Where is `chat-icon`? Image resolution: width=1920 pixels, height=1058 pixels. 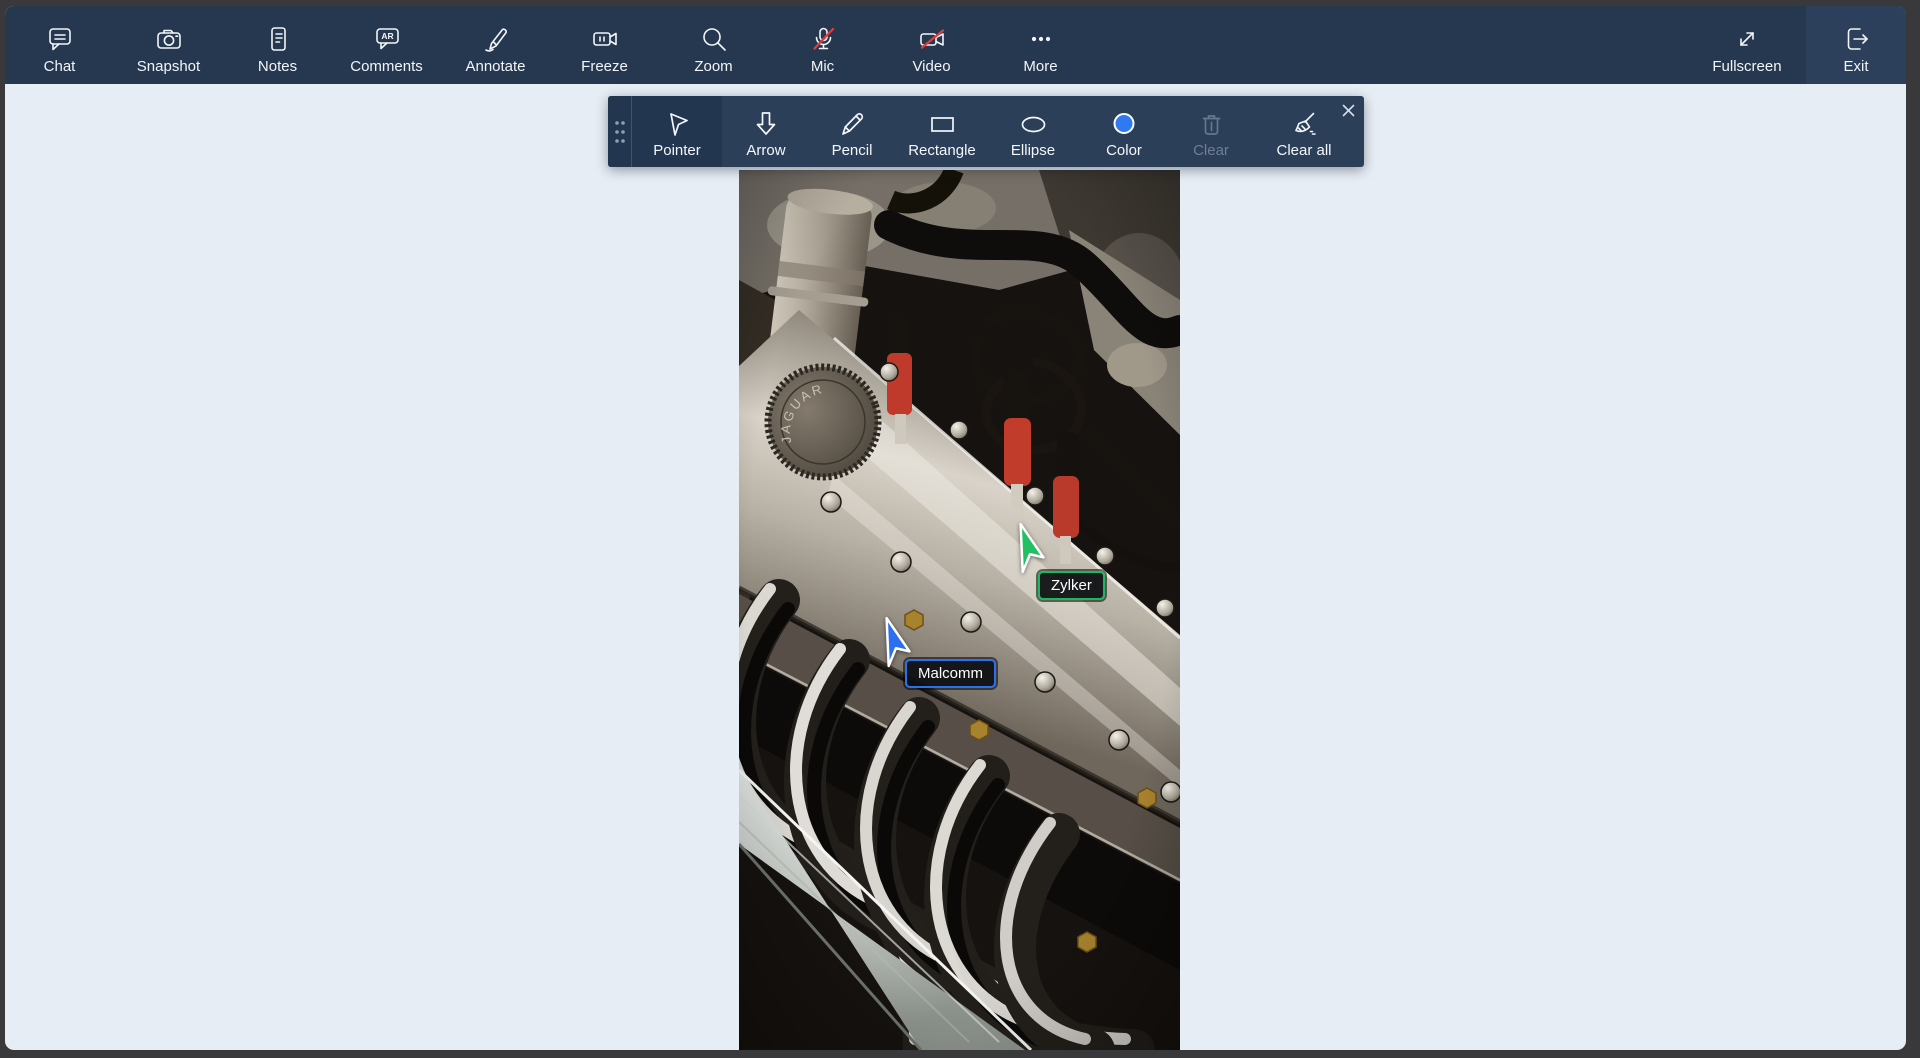
chat-icon is located at coordinates (60, 41).